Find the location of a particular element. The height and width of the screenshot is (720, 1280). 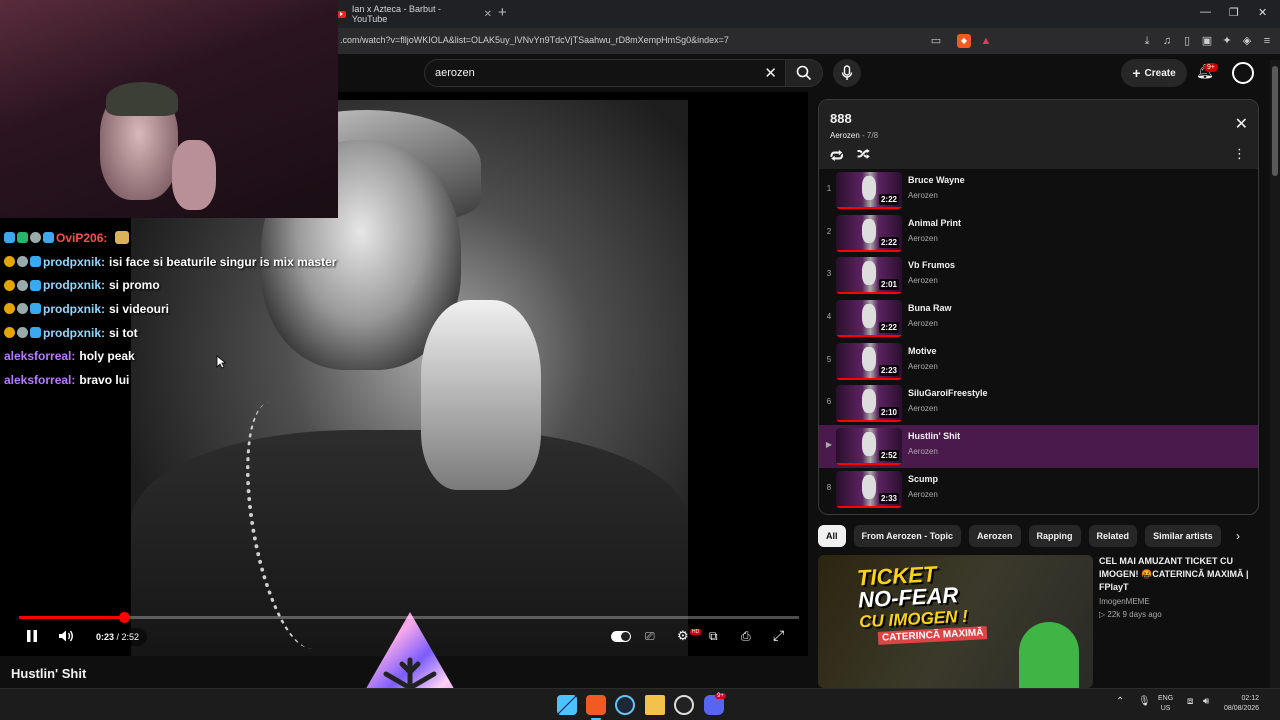

tab-close-icon: ✕ is located at coordinates (488, 14).